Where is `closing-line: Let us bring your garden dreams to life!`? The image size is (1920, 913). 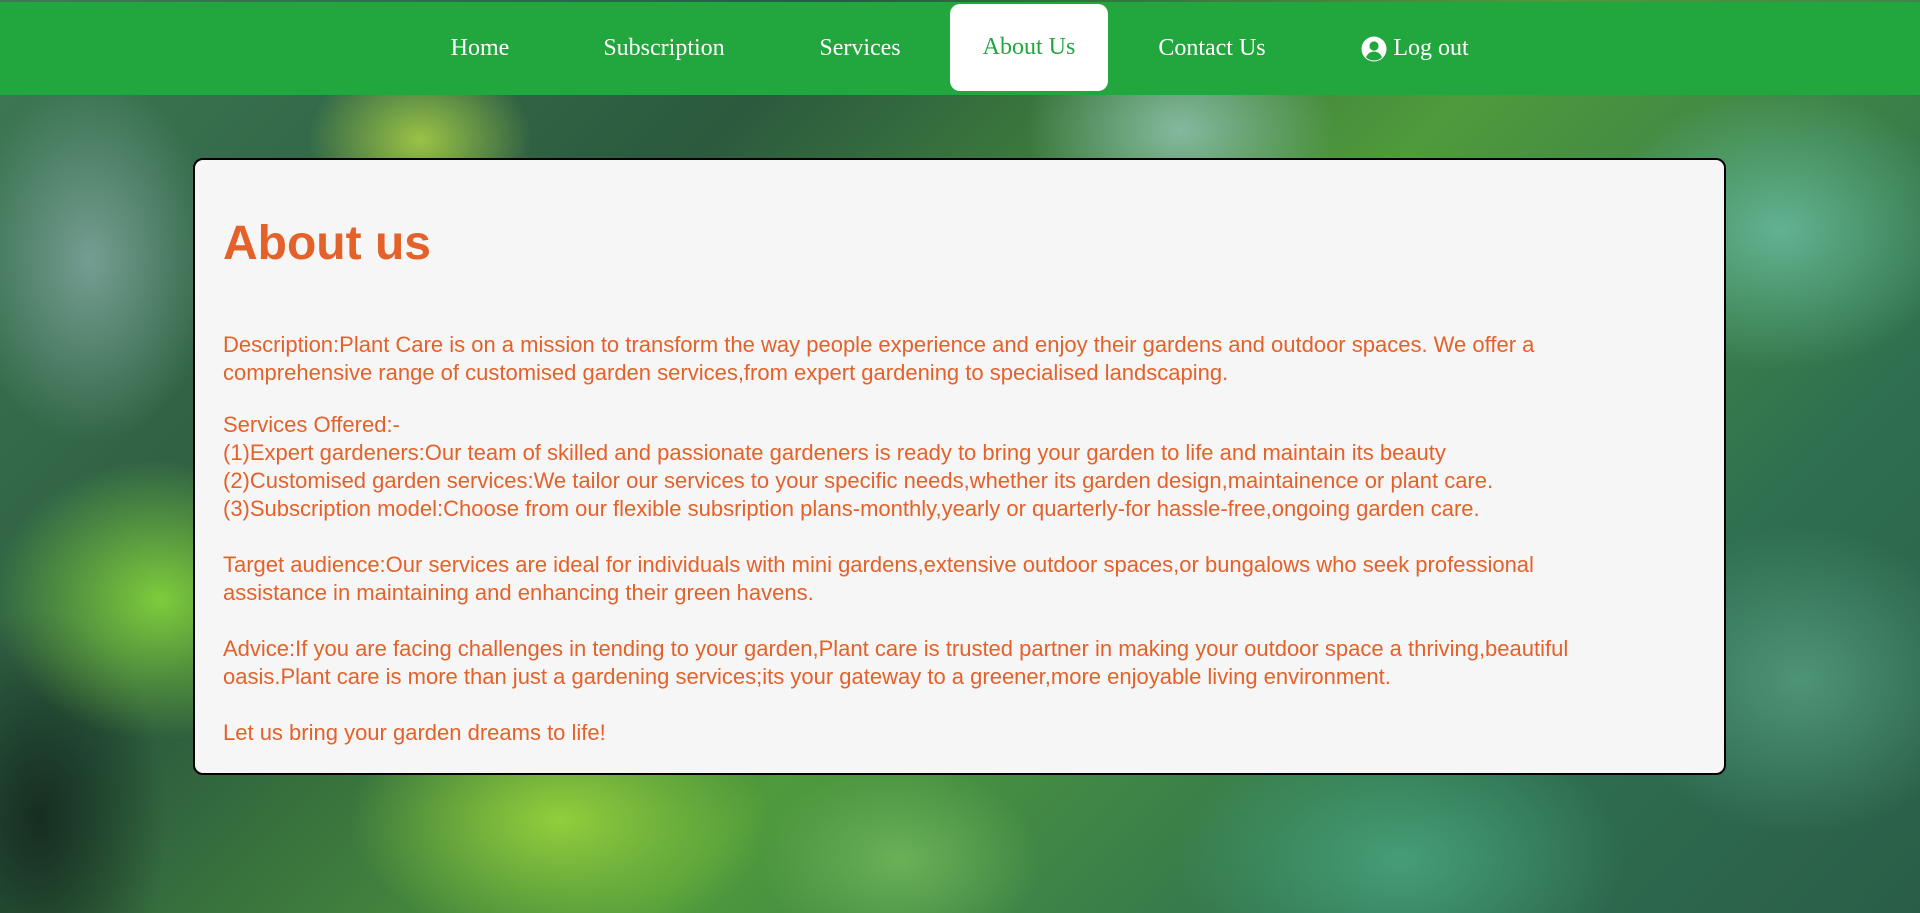
closing-line: Let us bring your garden dreams to life! is located at coordinates (414, 732).